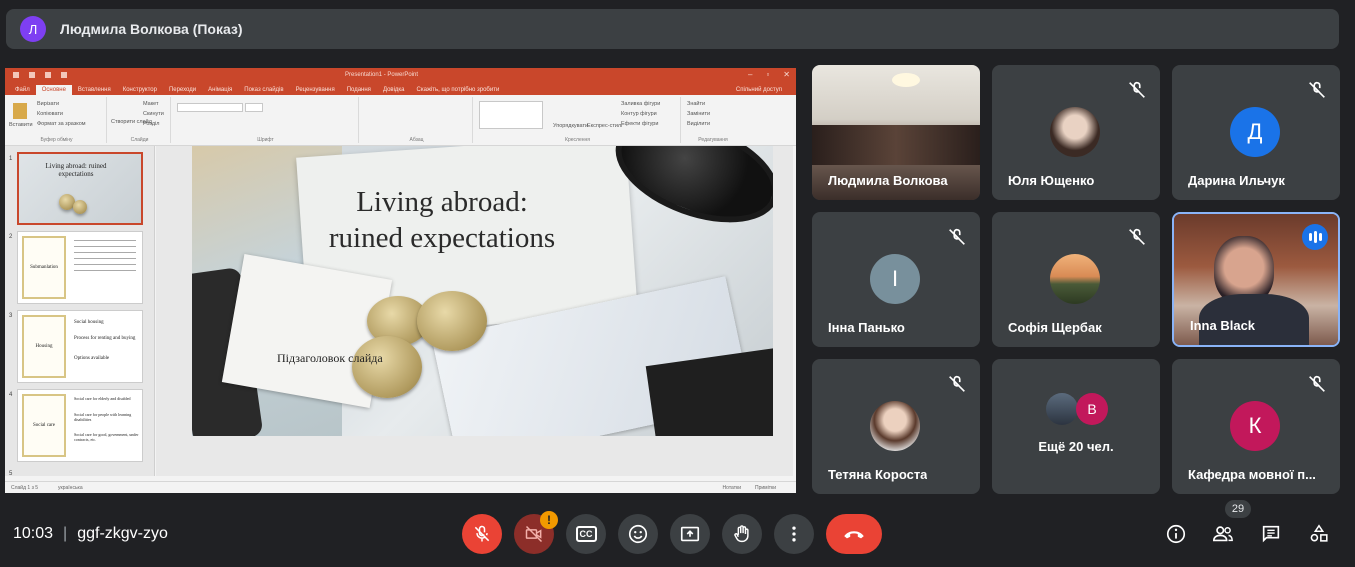 The width and height of the screenshot is (1355, 567). Describe the element at coordinates (896, 279) in the screenshot. I see `participant-tile: І Інна Панько` at that location.